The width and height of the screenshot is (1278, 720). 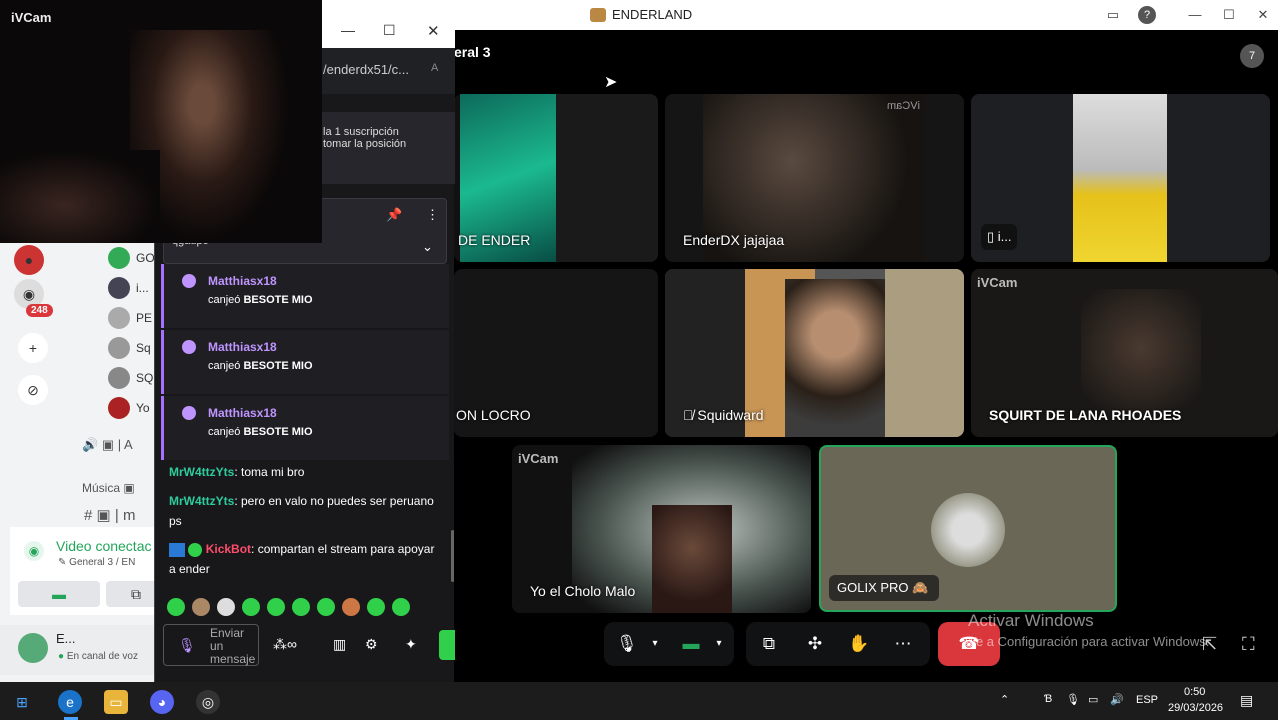 What do you see at coordinates (452, 556) in the screenshot?
I see `chat-scrollbar` at bounding box center [452, 556].